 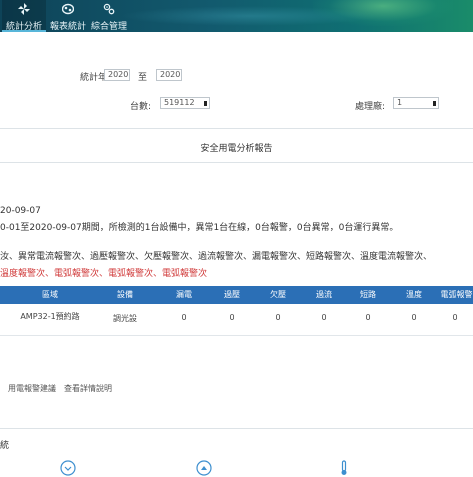 I want to click on upload-circle-icon, so click(x=204, y=468).